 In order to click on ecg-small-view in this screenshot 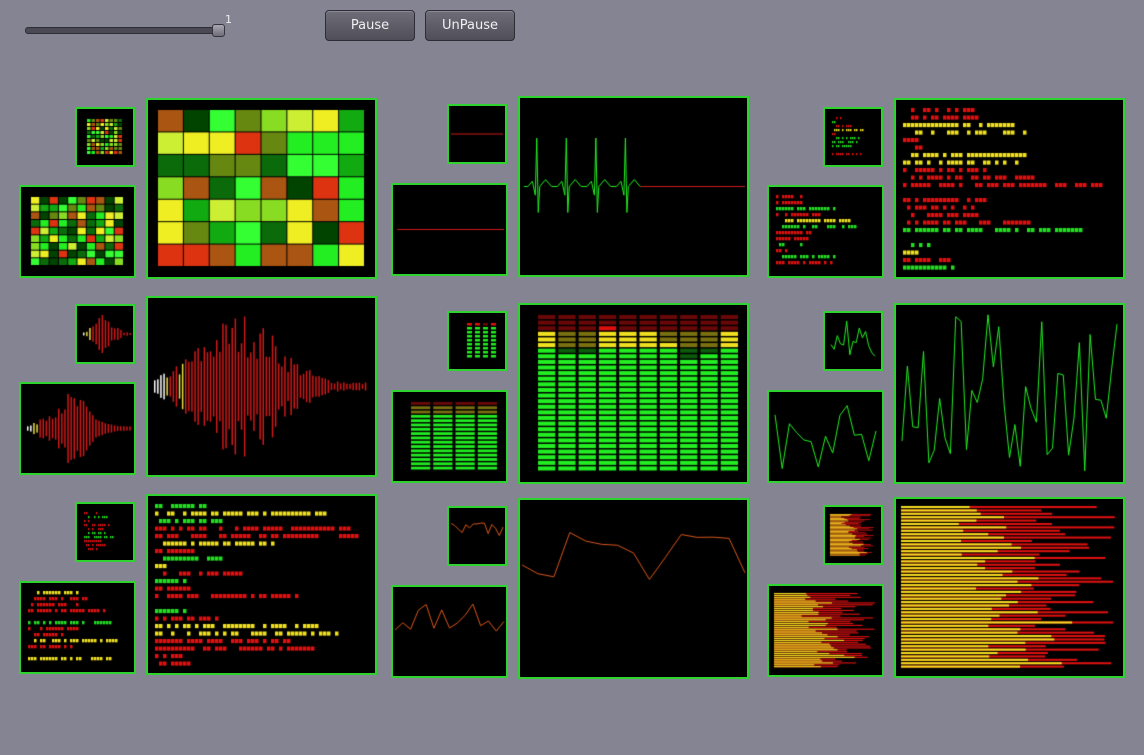, I will do `click(477, 134)`.